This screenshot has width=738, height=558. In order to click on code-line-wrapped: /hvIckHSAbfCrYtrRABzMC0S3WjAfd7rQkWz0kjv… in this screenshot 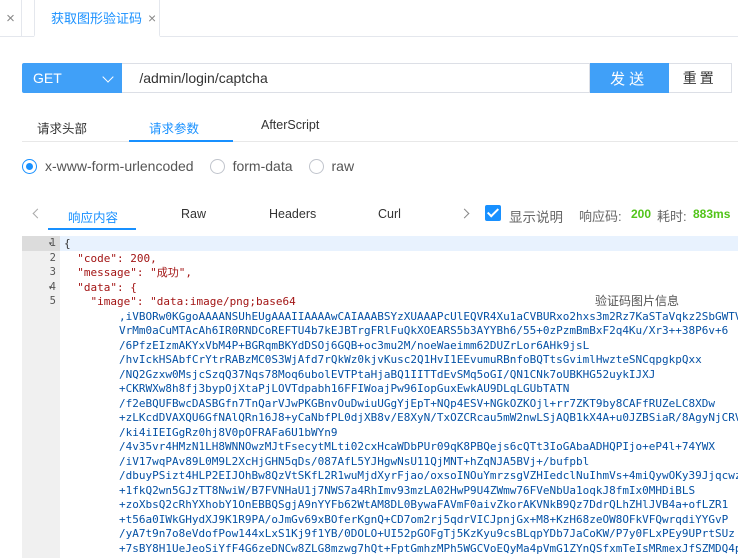, I will do `click(410, 359)`.